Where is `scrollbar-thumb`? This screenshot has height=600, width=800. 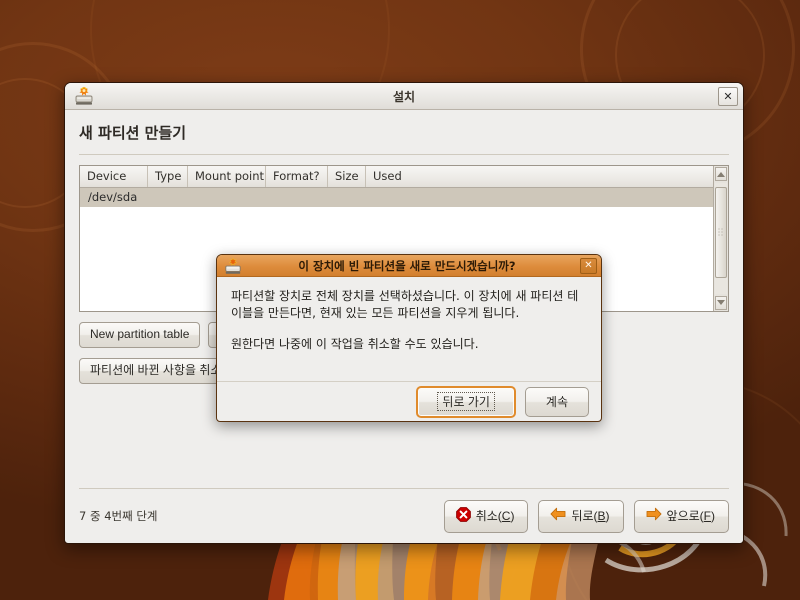 scrollbar-thumb is located at coordinates (721, 232).